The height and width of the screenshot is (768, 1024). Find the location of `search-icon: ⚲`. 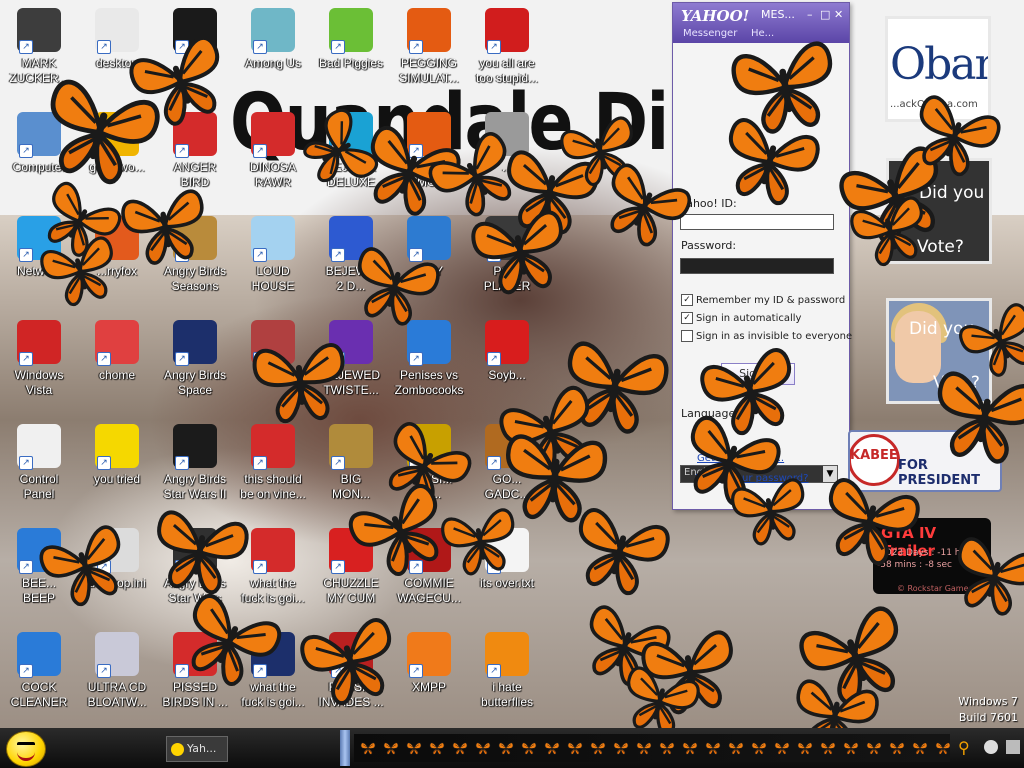

search-icon: ⚲ is located at coordinates (966, 748).